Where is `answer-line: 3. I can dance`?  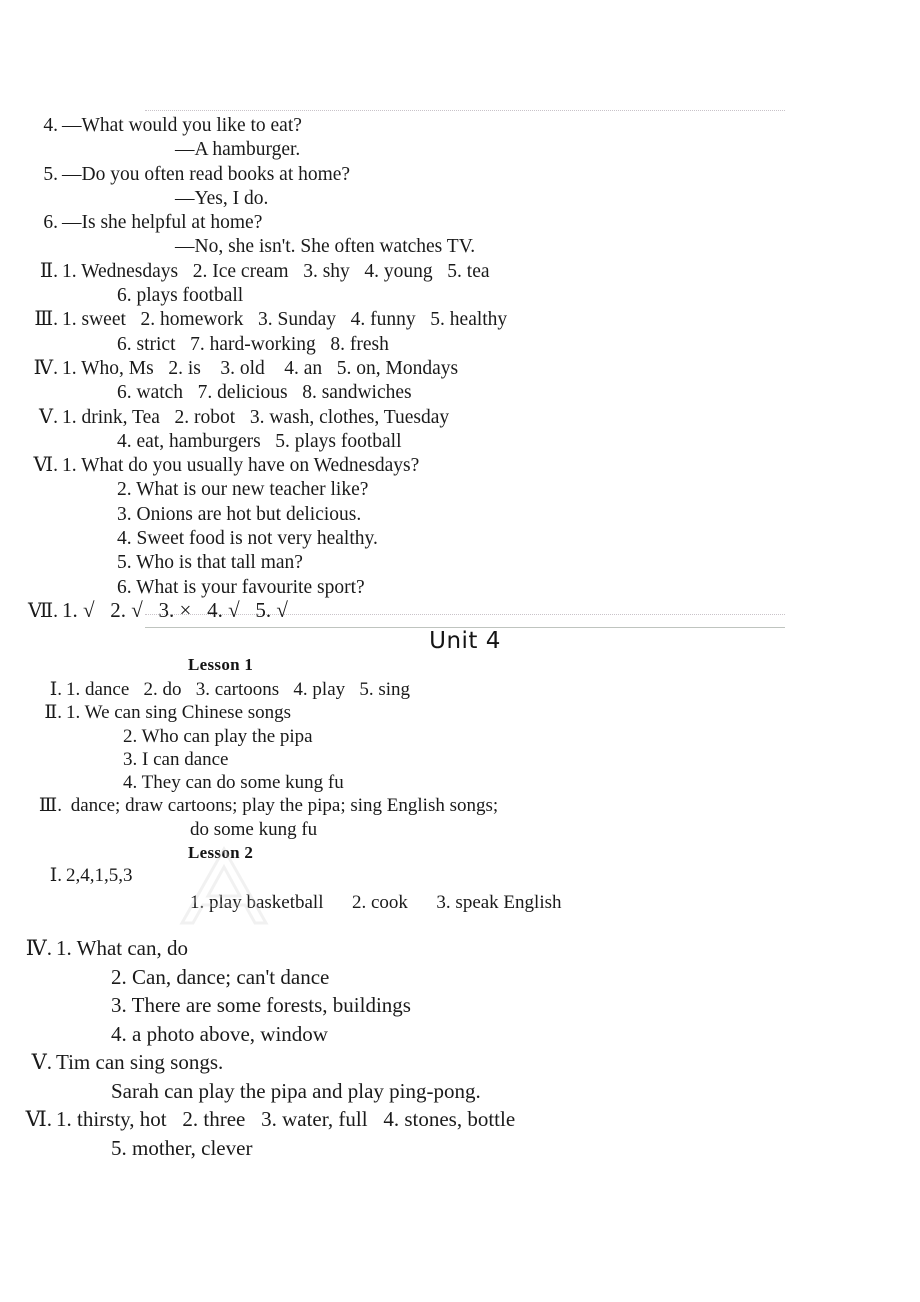
answer-line: 3. I can dance is located at coordinates (460, 759).